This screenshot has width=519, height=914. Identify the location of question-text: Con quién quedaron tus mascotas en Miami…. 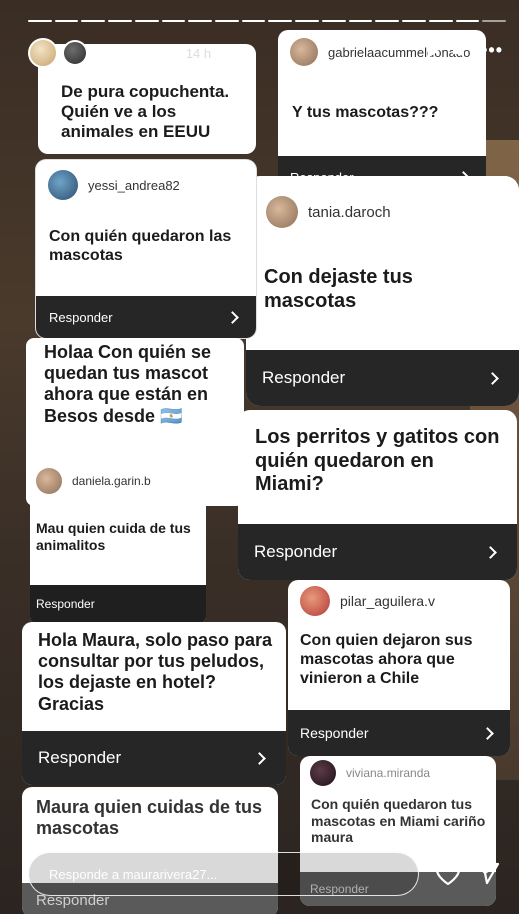
(398, 821).